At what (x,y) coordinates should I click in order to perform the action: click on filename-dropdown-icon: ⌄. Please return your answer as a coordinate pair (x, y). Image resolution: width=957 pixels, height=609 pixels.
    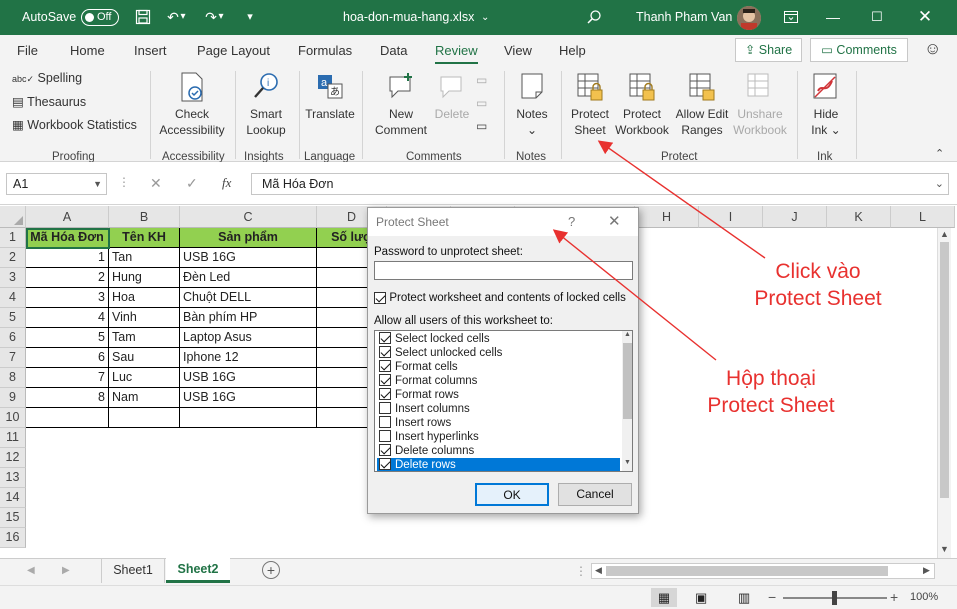
    Looking at the image, I should click on (485, 17).